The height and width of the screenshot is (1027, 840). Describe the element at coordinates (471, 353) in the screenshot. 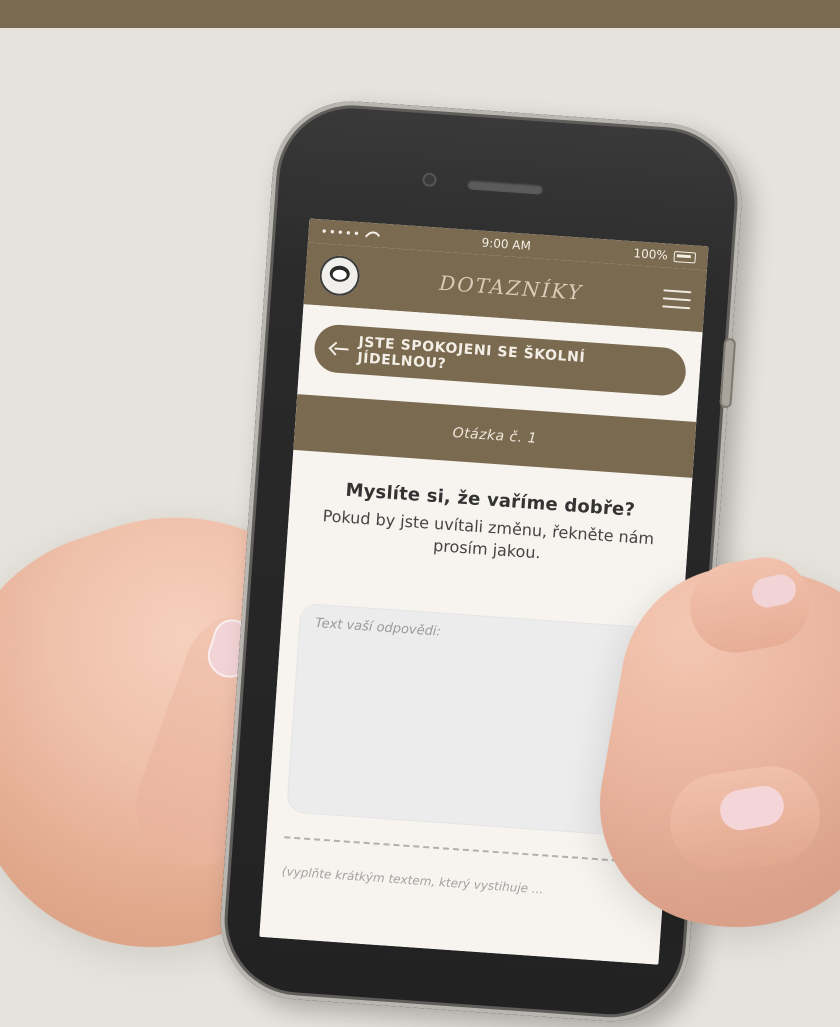

I see `survey-title: JSTE SPOKOJENI SE ŠKOLNÍ JÍDELNOU?` at that location.